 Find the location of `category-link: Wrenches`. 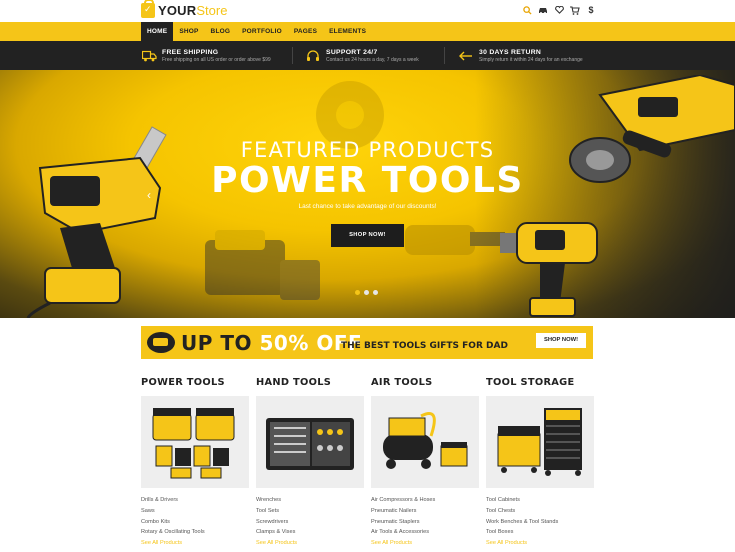

category-link: Wrenches is located at coordinates (310, 500).